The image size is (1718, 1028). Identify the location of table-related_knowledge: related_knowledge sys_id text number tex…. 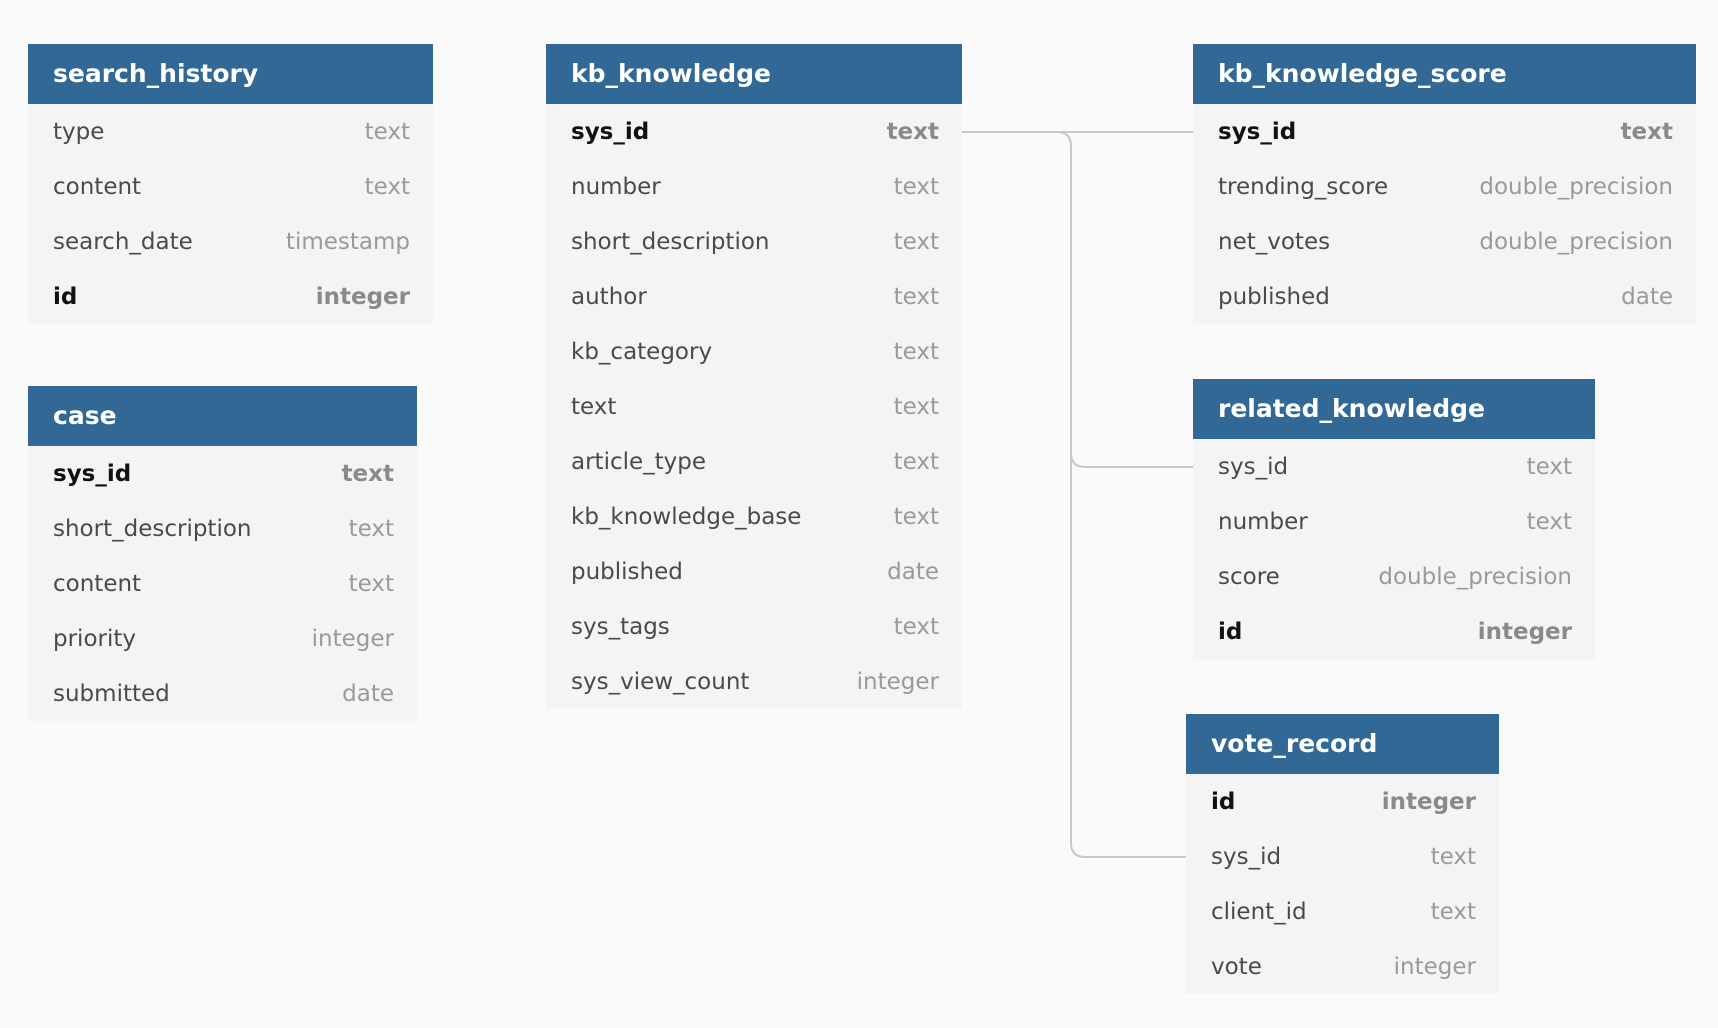
(1394, 519).